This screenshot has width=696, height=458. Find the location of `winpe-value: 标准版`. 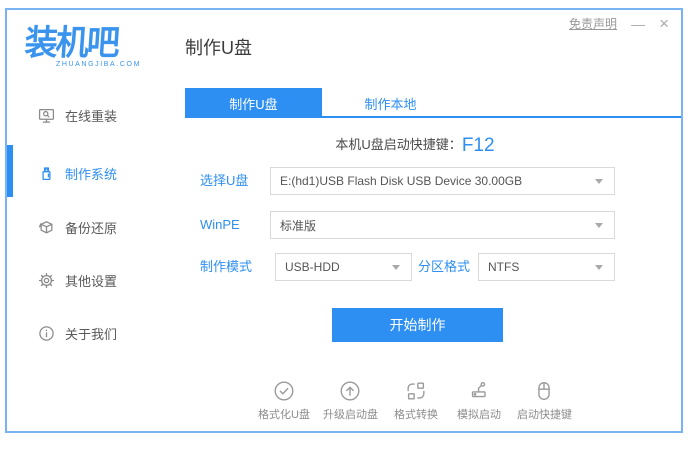

winpe-value: 标准版 is located at coordinates (298, 225).